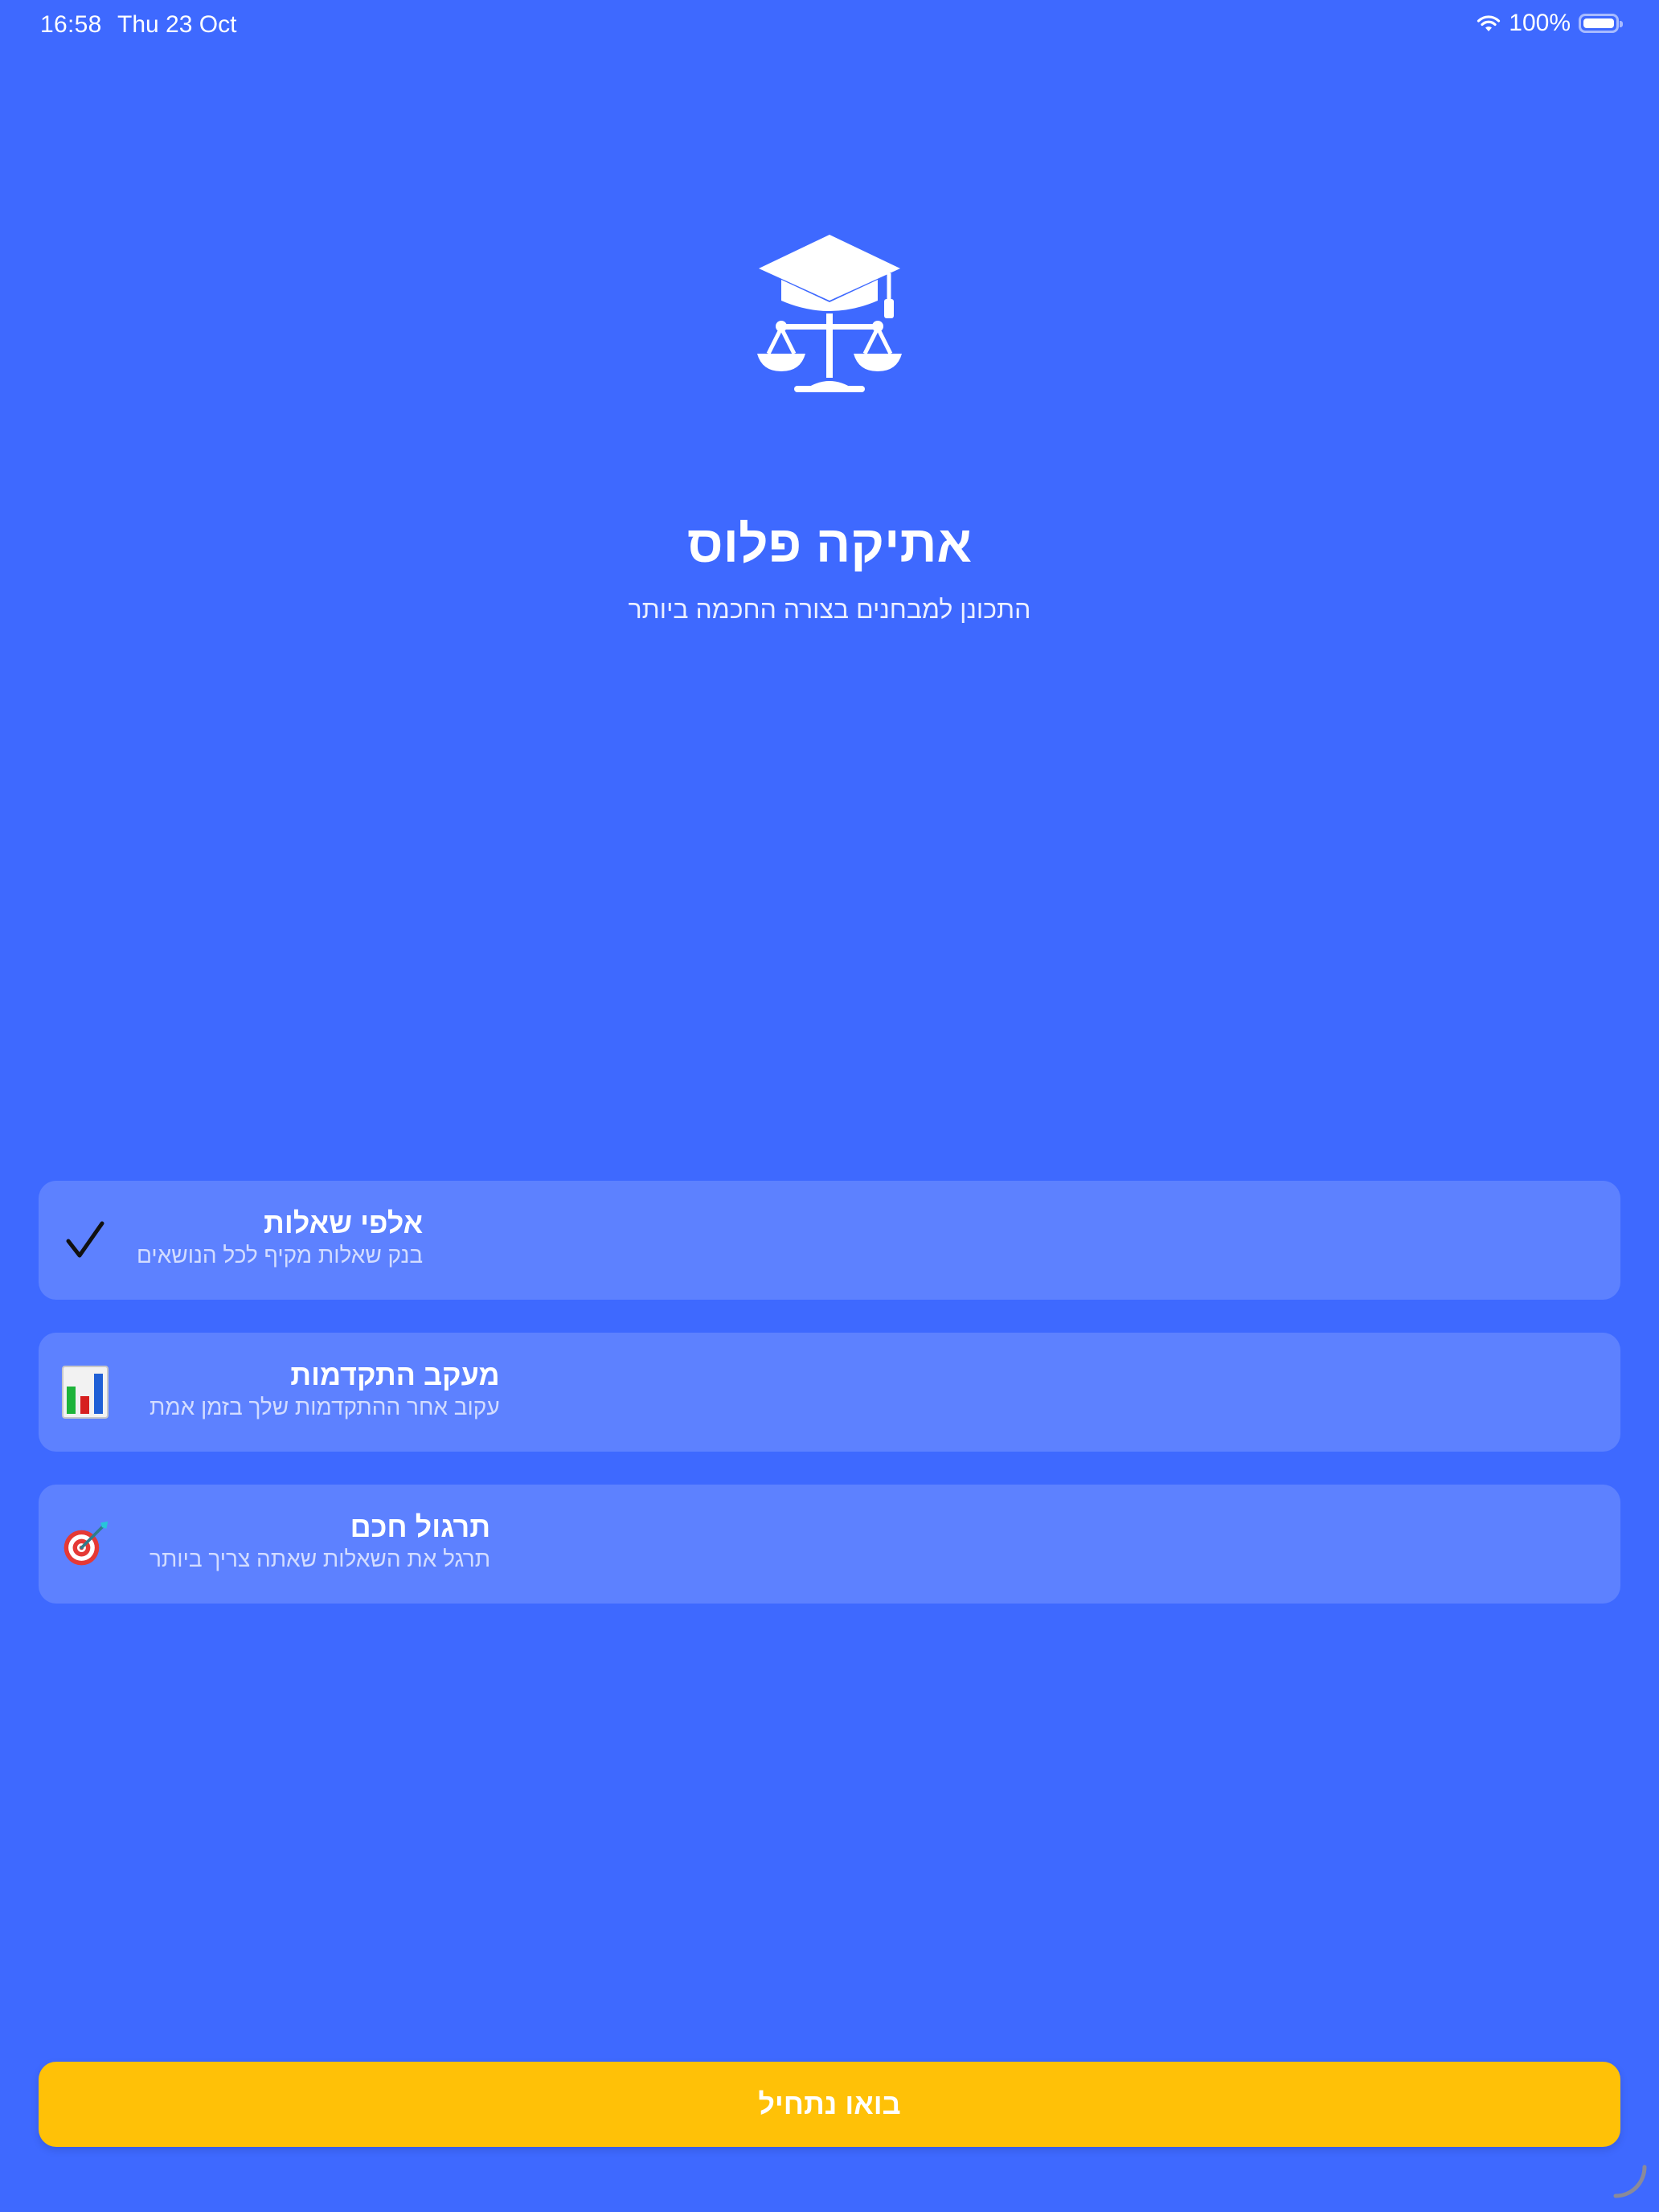 The height and width of the screenshot is (2212, 1659). What do you see at coordinates (829, 2104) in the screenshot?
I see `start-button: בואו נתחיל` at bounding box center [829, 2104].